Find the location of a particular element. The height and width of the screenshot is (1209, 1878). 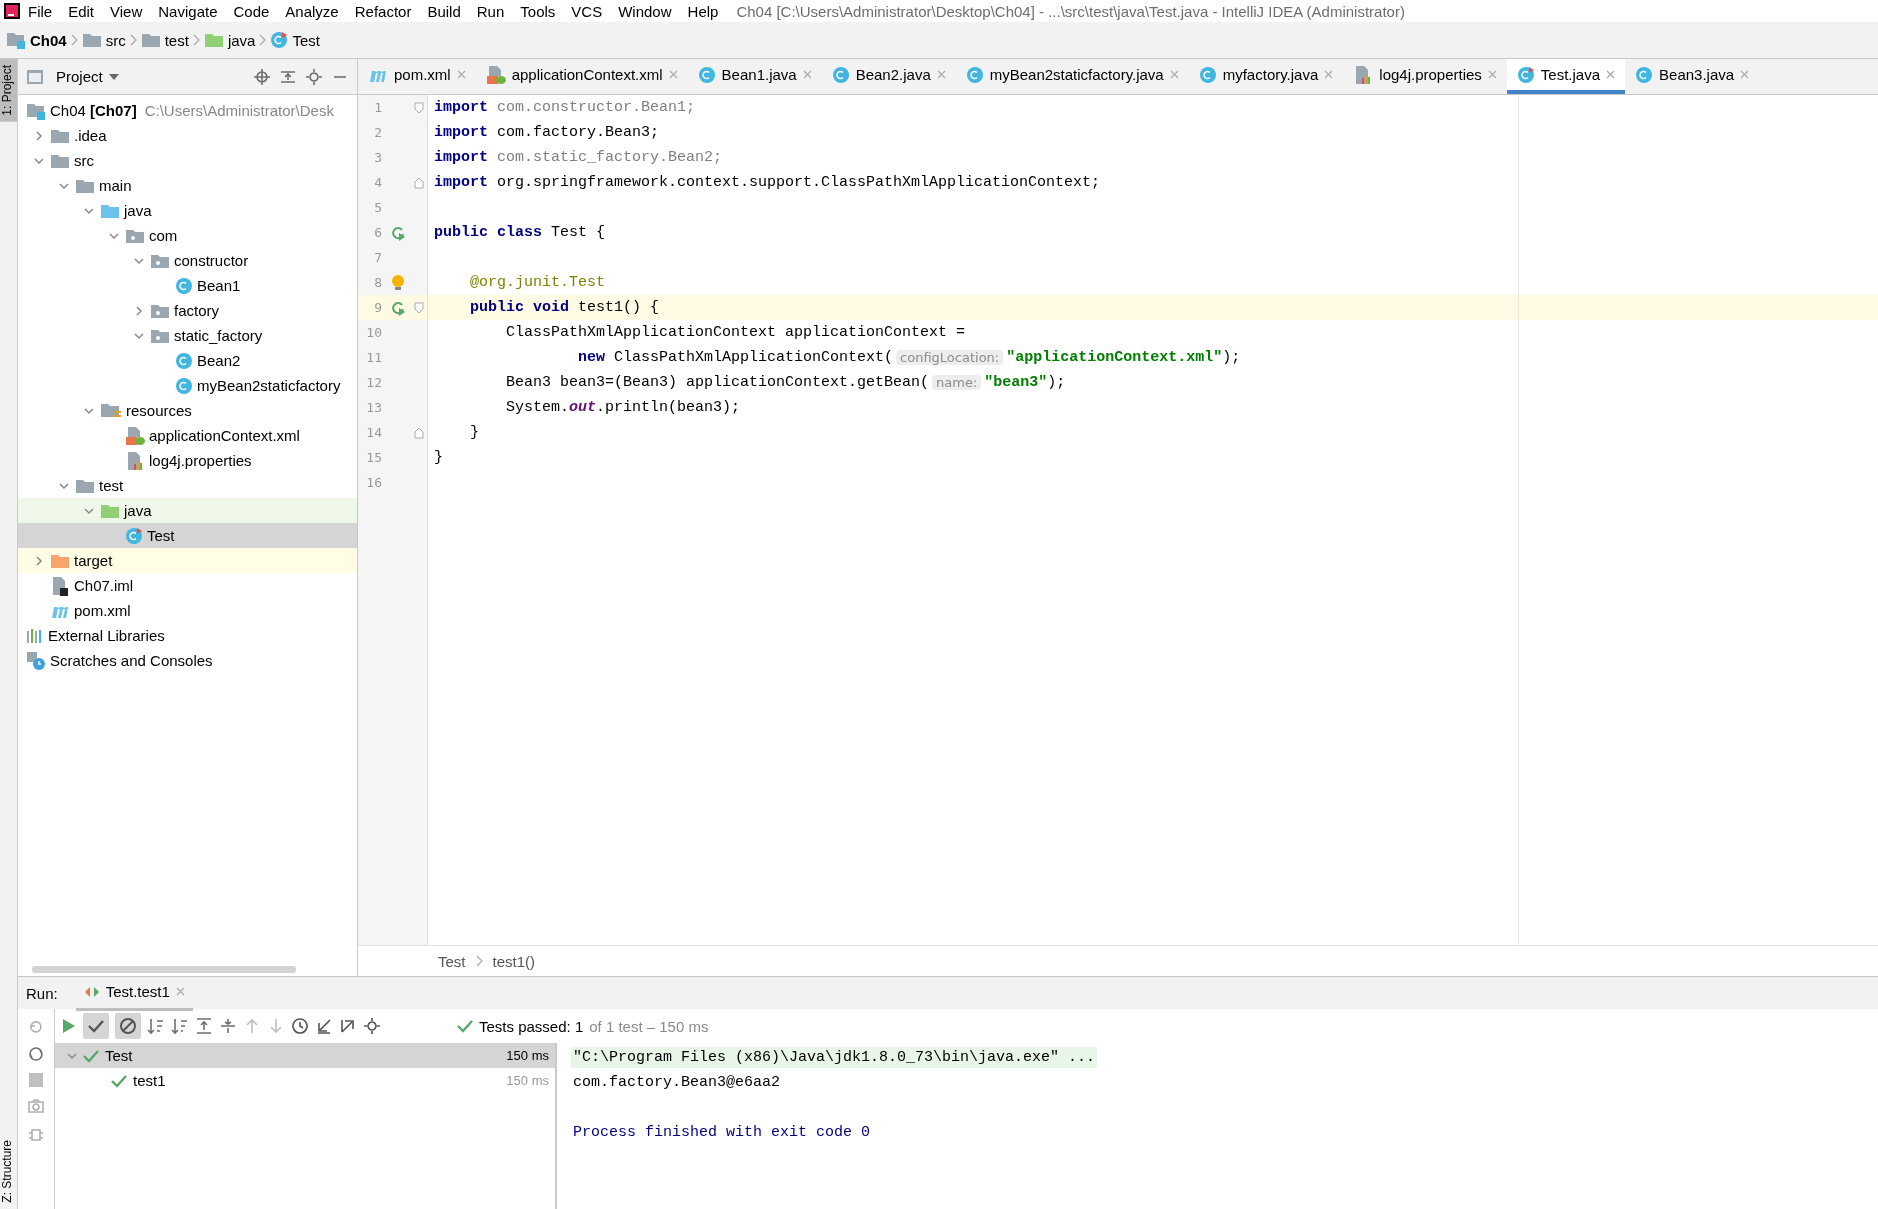

editor-tab: myBean2staticfactory.java is located at coordinates (1072, 76).